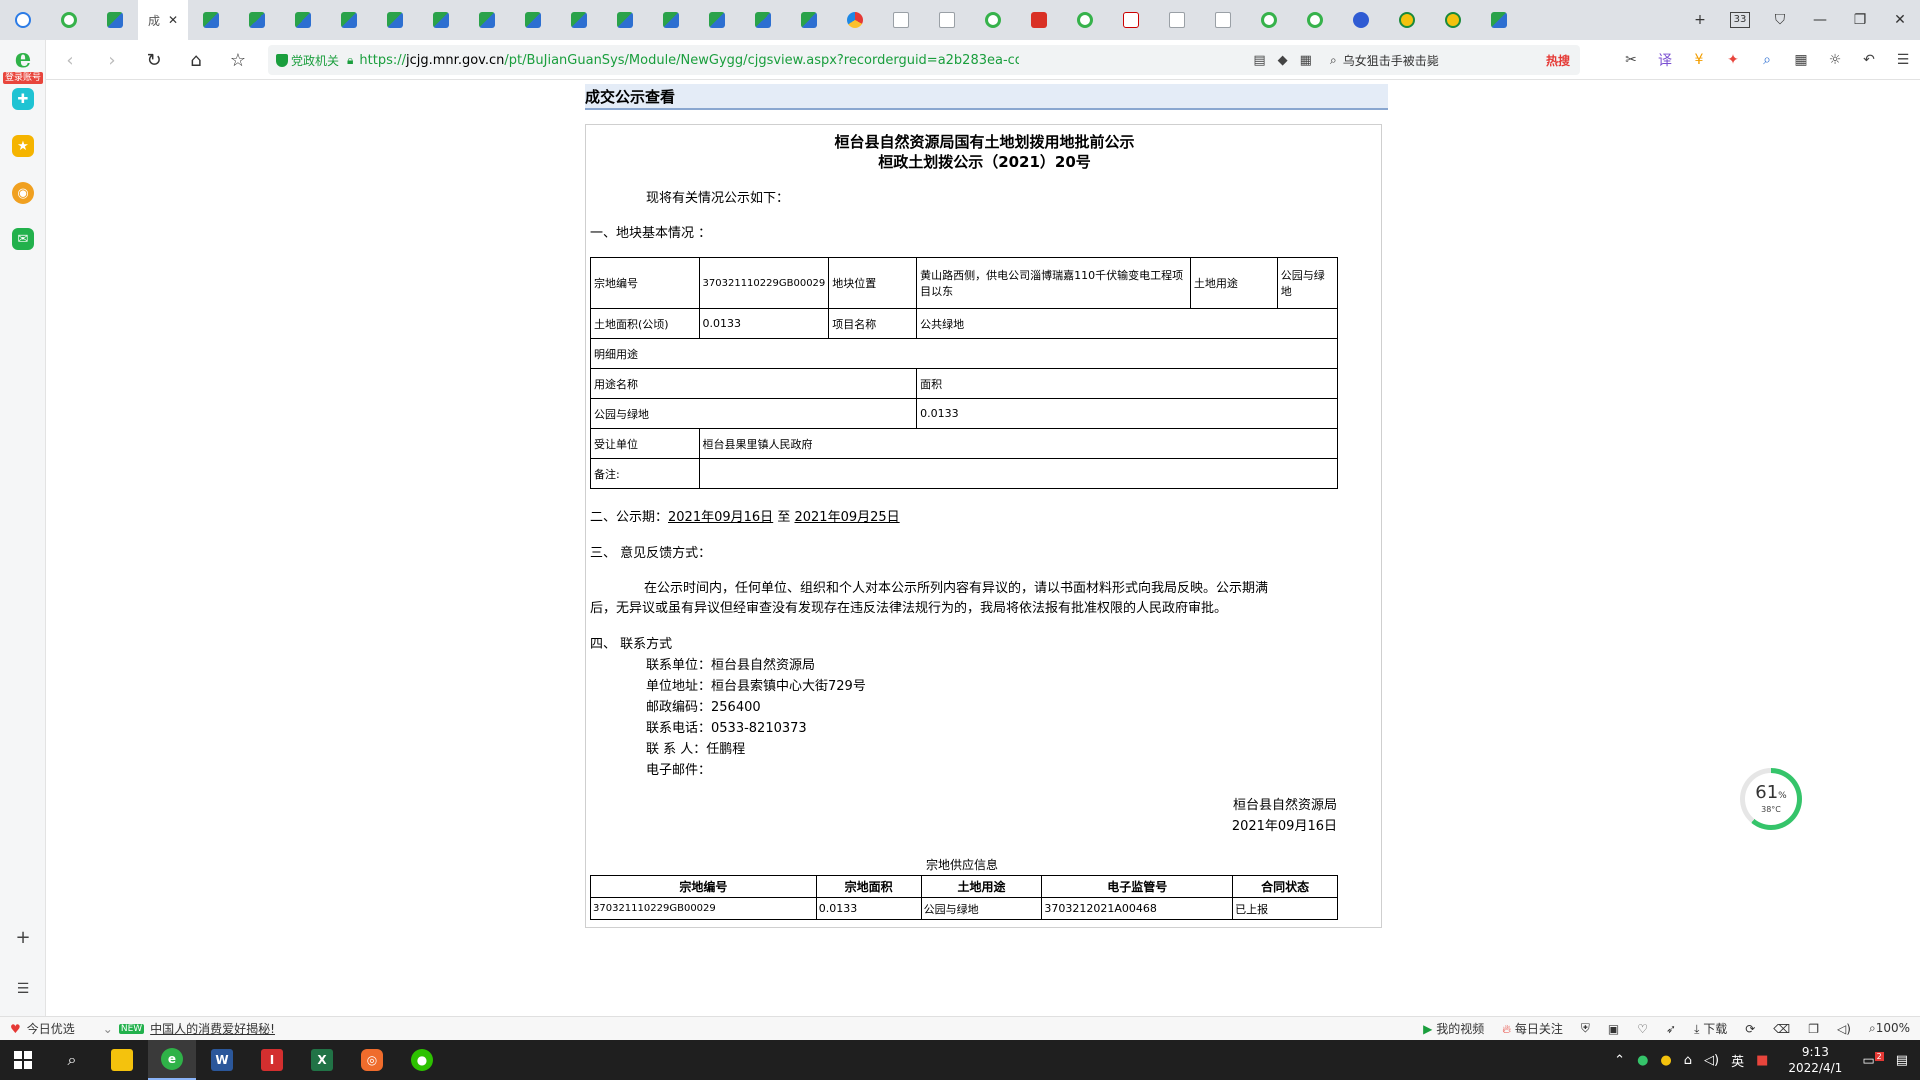 The width and height of the screenshot is (1920, 1080). What do you see at coordinates (196, 60) in the screenshot?
I see `home-button: ⌂` at bounding box center [196, 60].